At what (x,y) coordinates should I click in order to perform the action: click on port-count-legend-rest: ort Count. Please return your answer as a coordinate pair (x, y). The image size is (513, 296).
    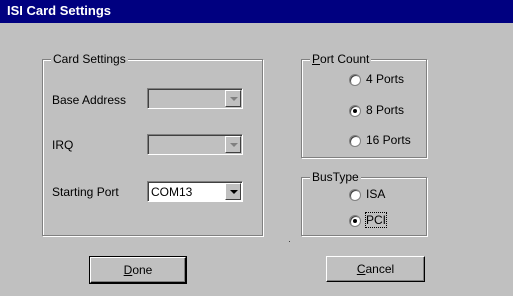
    Looking at the image, I should click on (345, 59).